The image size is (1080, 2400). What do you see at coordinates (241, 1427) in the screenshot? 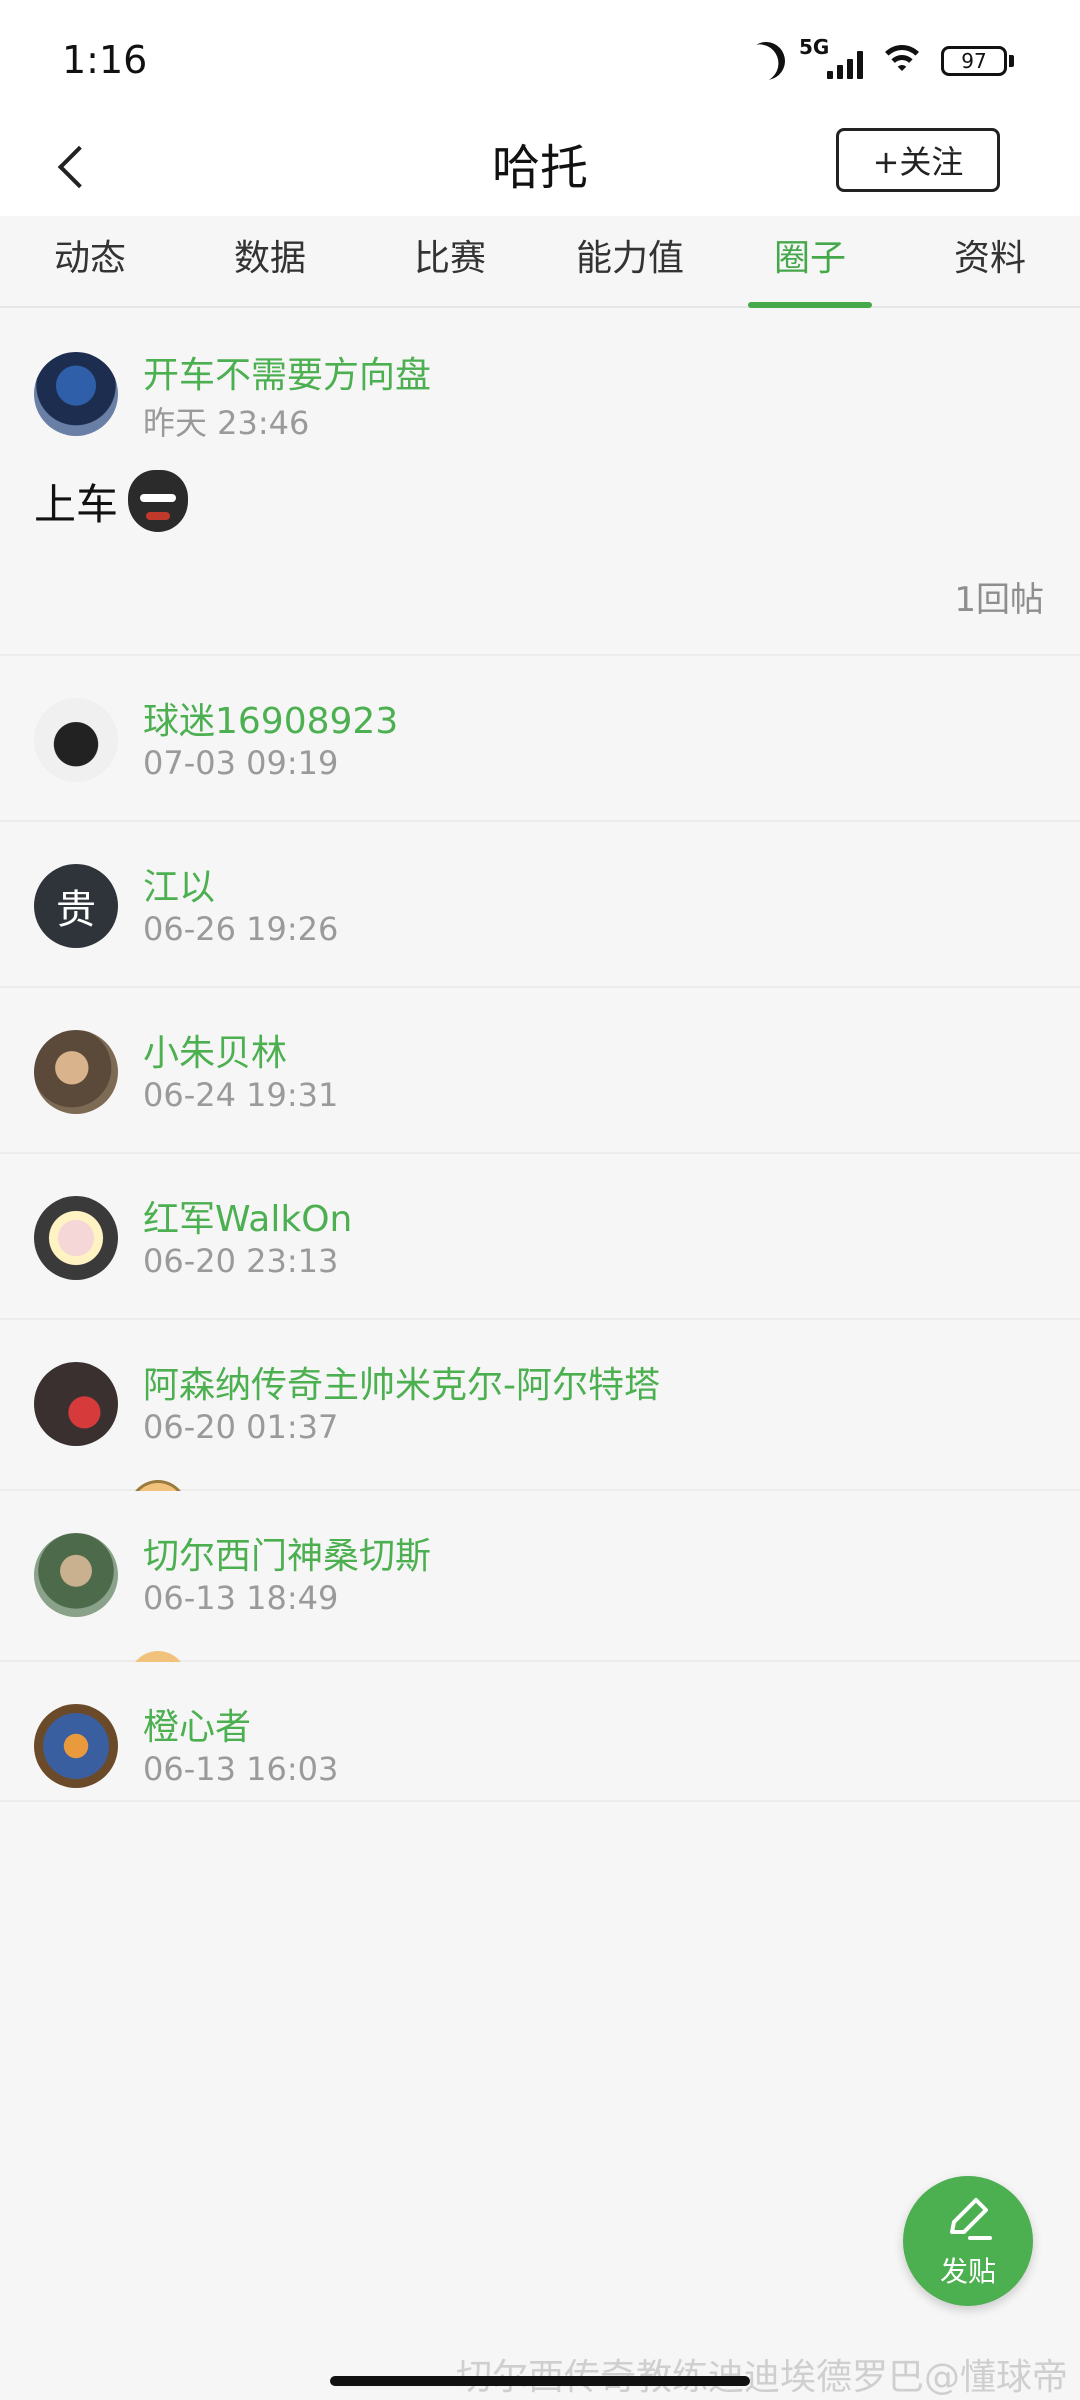
I see `post-timestamp: 06-20 01:37` at bounding box center [241, 1427].